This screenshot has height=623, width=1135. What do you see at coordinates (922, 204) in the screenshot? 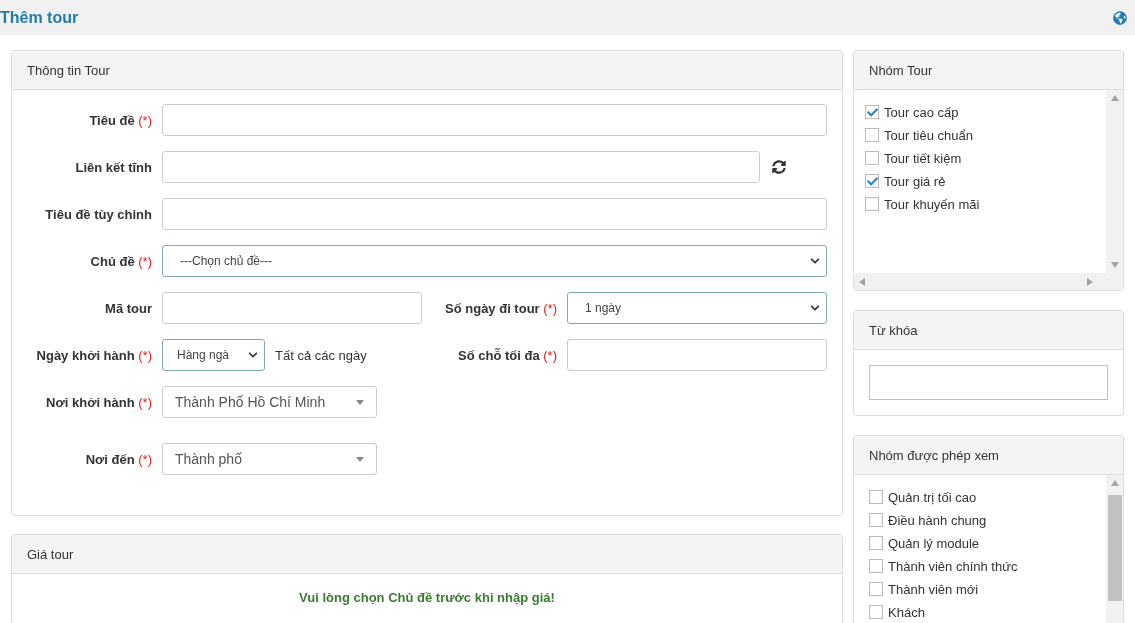
I see `checkbox-item: Tour khuyến mãi` at bounding box center [922, 204].